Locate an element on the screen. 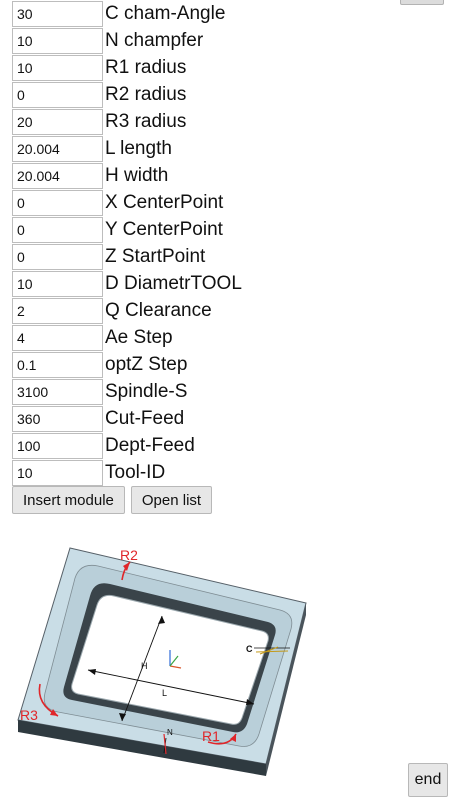 The width and height of the screenshot is (450, 800). param-row: Dept-Feed is located at coordinates (127, 445).